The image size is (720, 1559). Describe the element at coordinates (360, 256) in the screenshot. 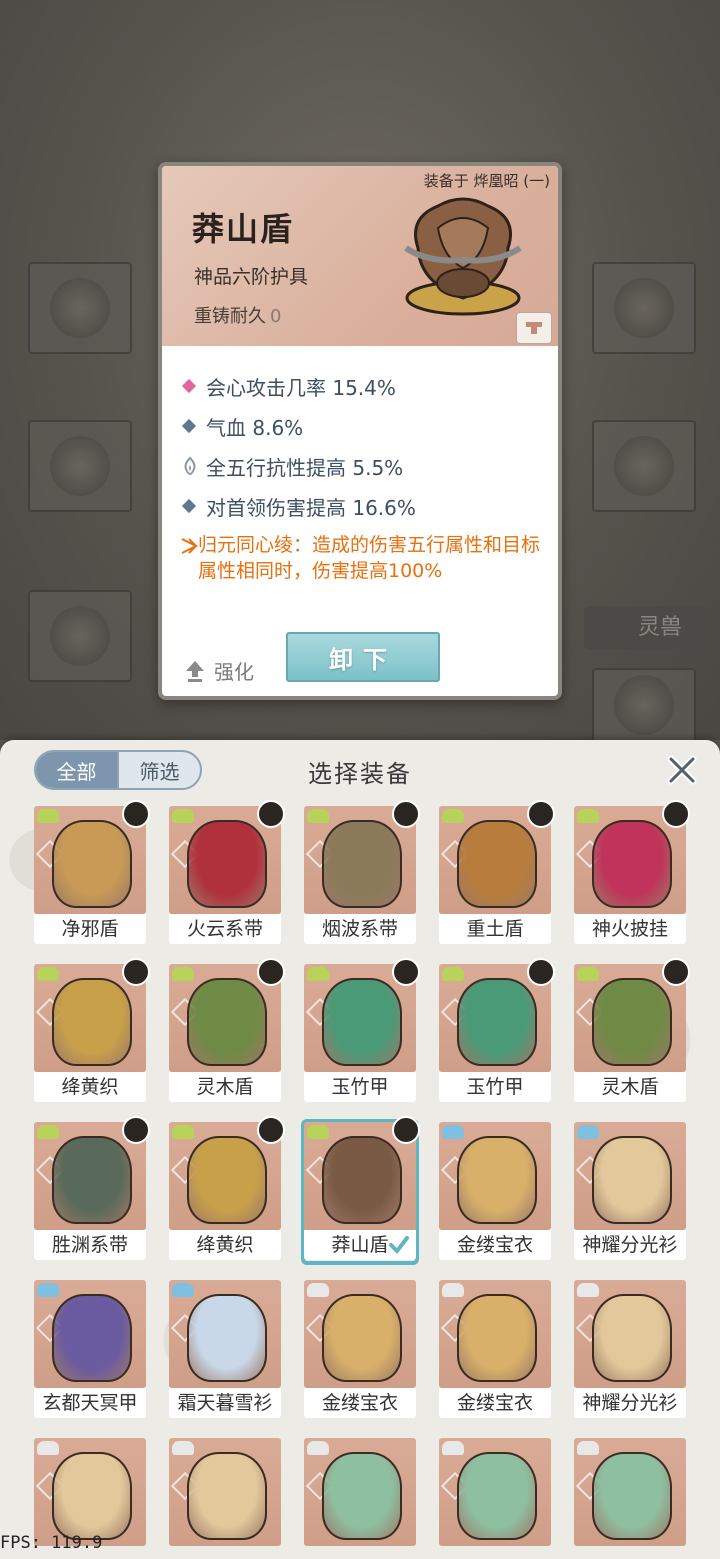

I see `item-detail-header: 装备于 烨凰昭 (一) 莽山盾 神品六阶护具 重铸耐久 0` at that location.